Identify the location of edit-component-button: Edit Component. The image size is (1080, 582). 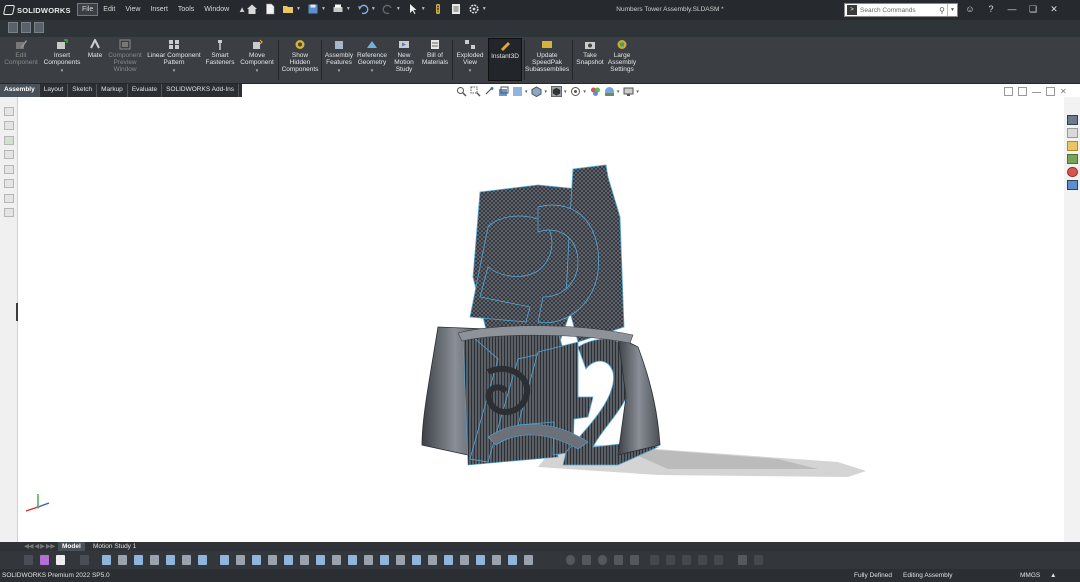
(21, 52).